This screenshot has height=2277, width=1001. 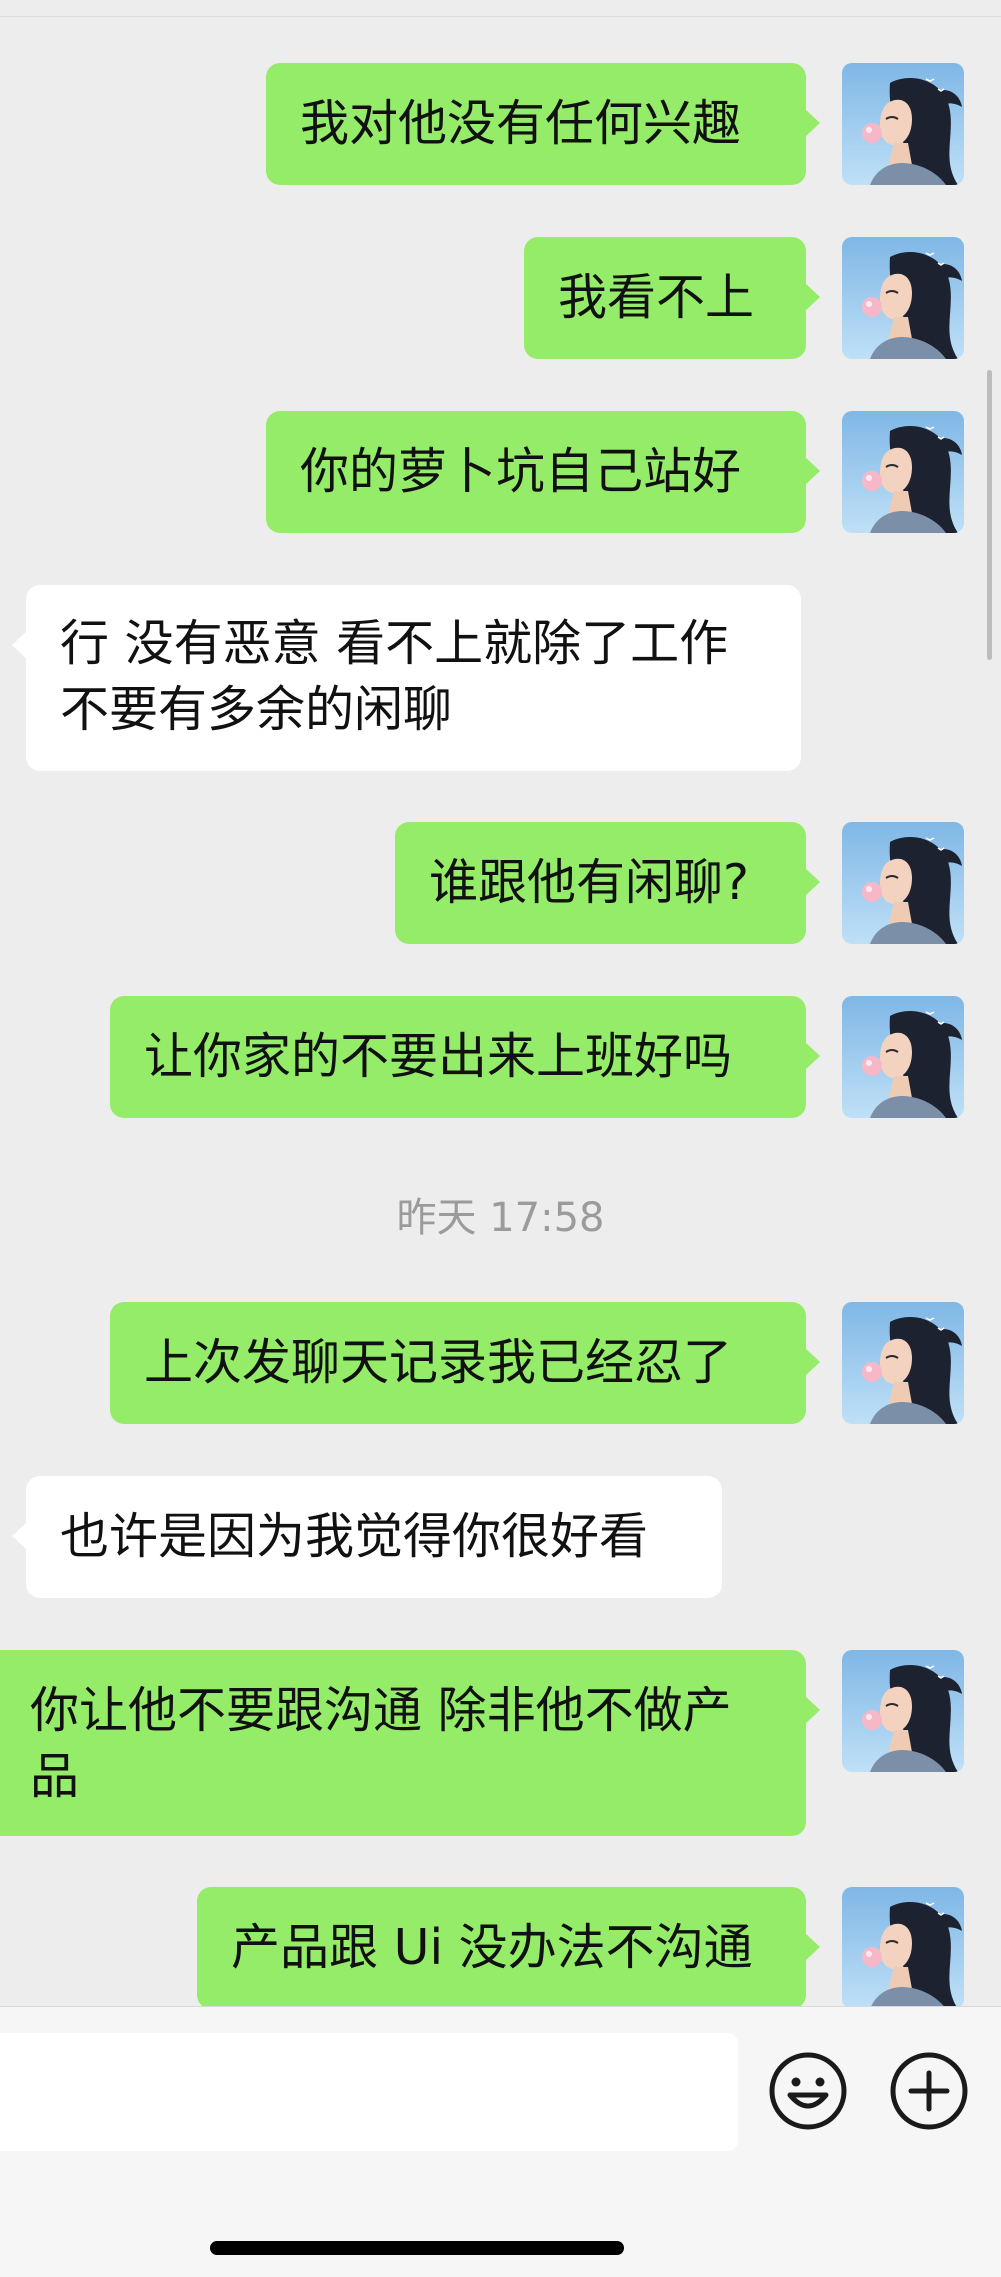 What do you see at coordinates (543, 472) in the screenshot?
I see `message-bubble-outgoing: 你的萝卜坑自己站好` at bounding box center [543, 472].